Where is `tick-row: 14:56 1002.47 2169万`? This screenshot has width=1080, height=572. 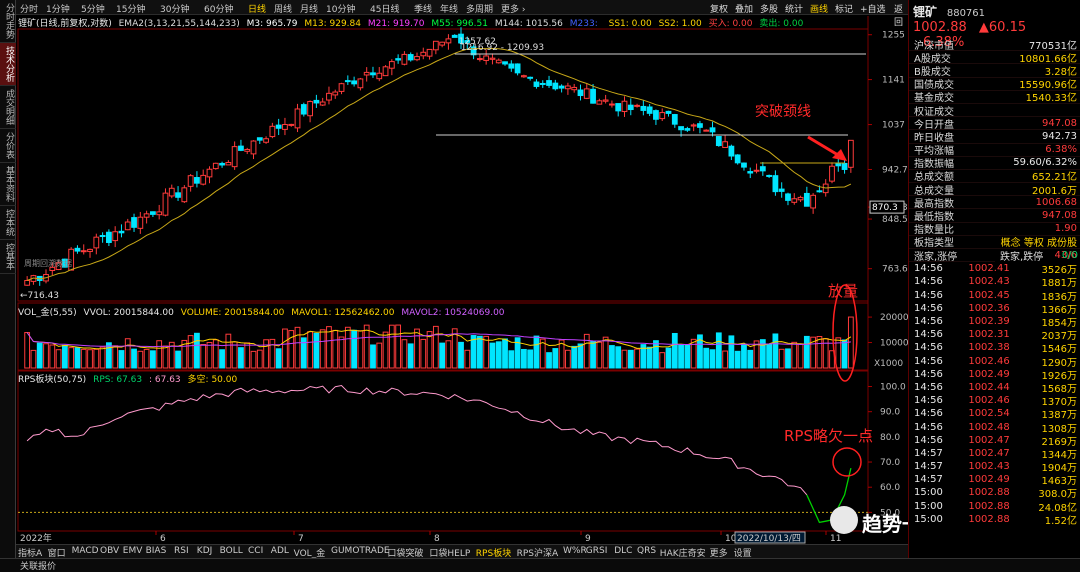 tick-row: 14:56 1002.47 2169万 is located at coordinates (994, 441).